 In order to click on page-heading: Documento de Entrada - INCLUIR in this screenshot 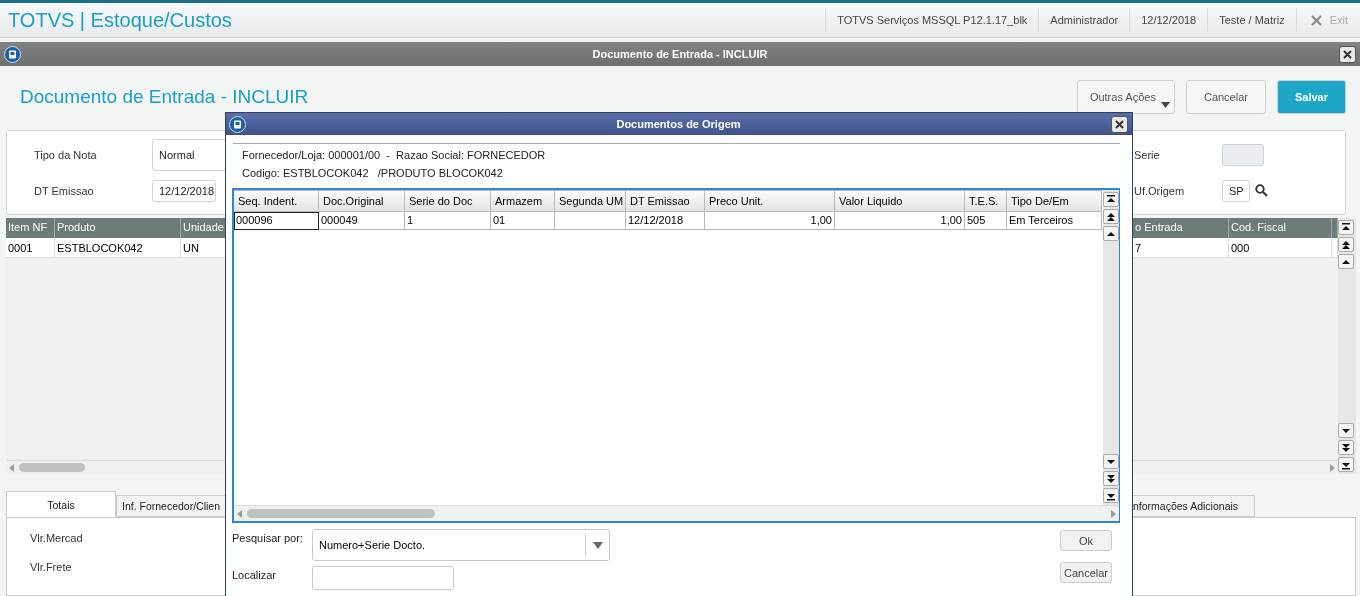, I will do `click(165, 97)`.